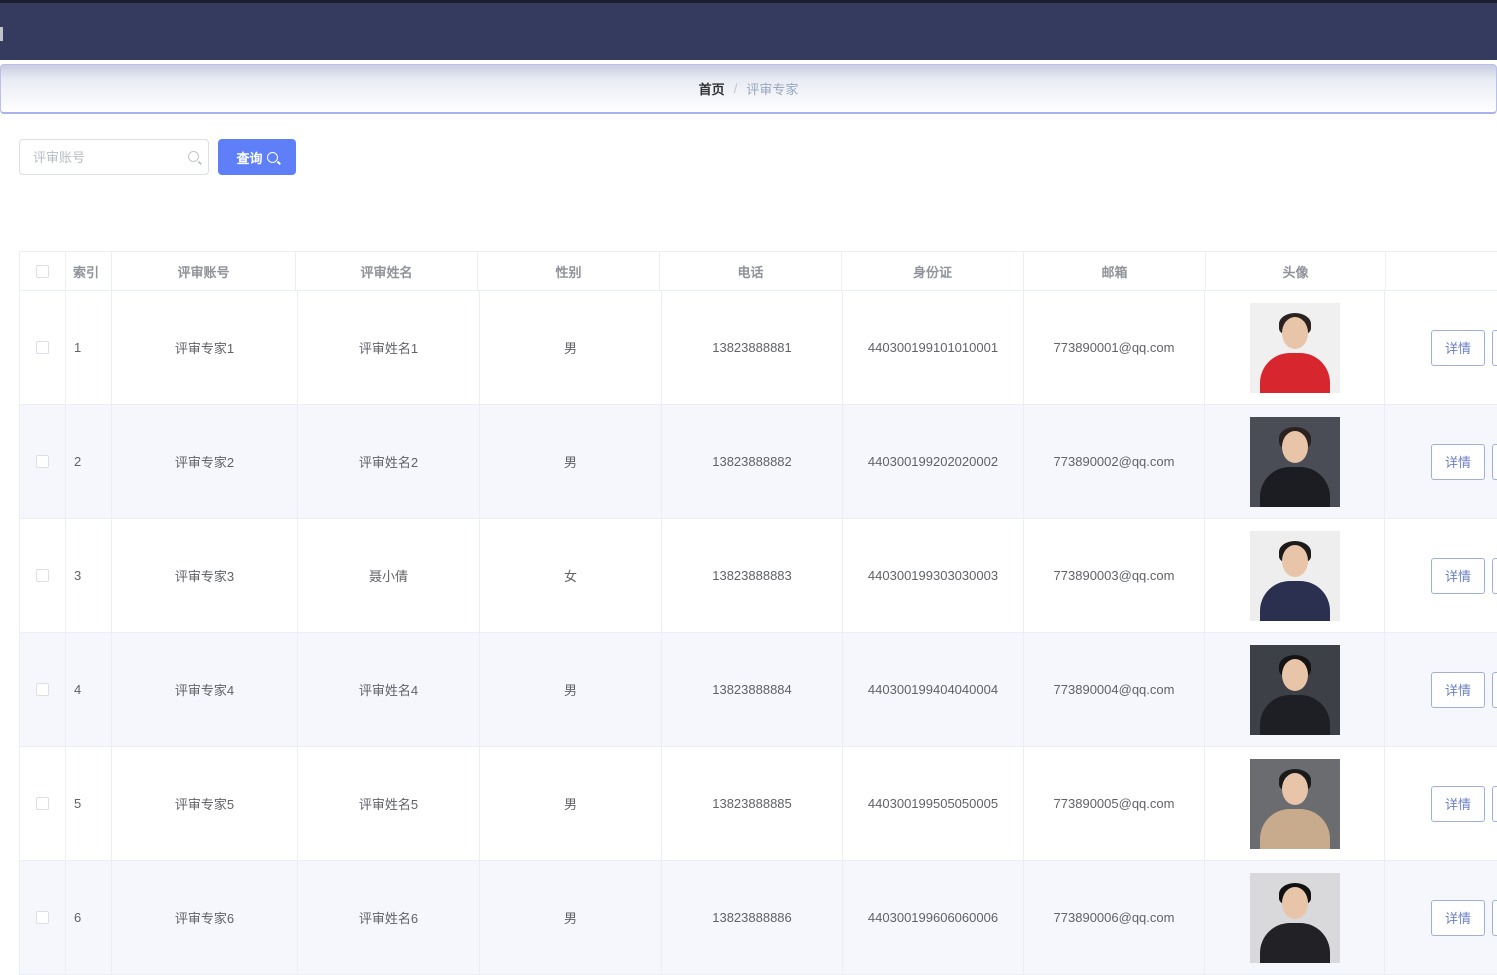 Image resolution: width=1497 pixels, height=975 pixels. I want to click on cell-id-card: 440300199101010001, so click(933, 347).